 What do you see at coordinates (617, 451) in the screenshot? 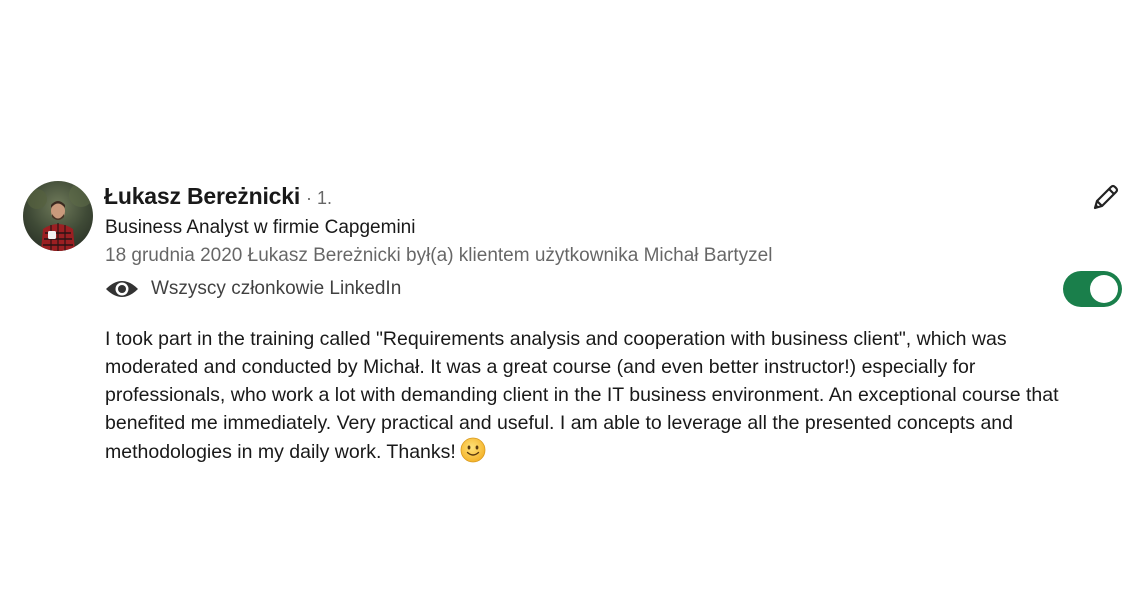
I see `recommendation-text-line-last: methodologies in my daily work. Thanks!` at bounding box center [617, 451].